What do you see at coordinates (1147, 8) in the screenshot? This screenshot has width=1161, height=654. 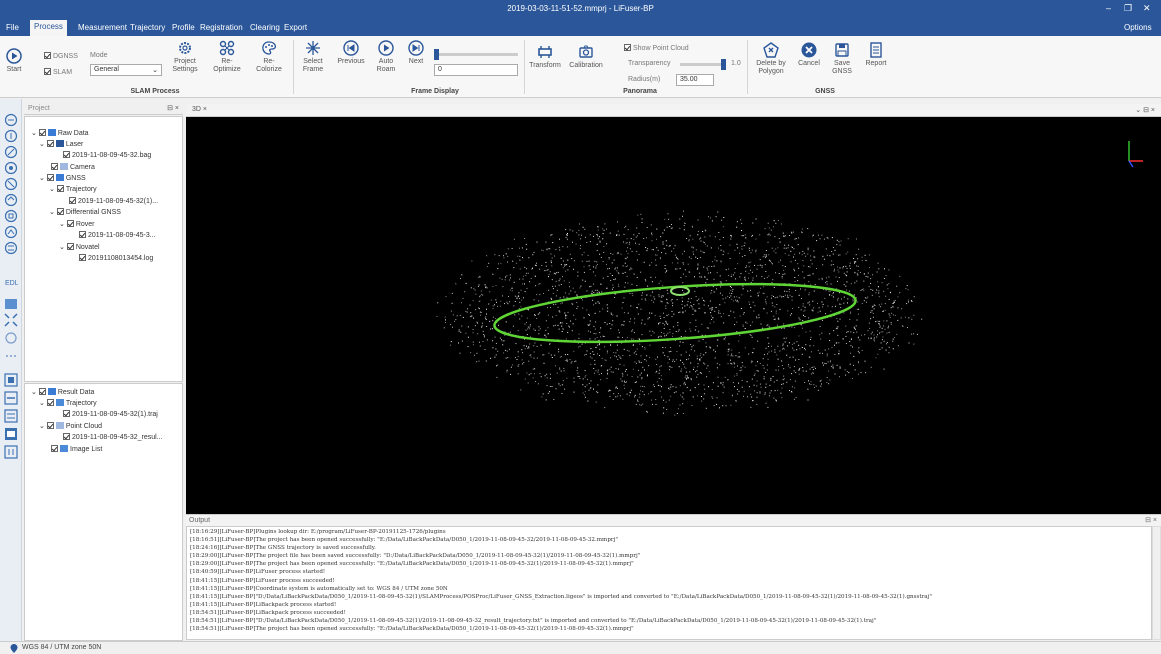 I see `close-button: ✕` at bounding box center [1147, 8].